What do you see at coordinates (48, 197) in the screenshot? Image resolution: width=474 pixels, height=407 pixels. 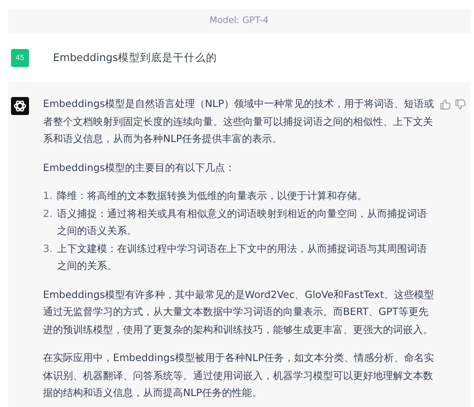 I see `list-number: 1.` at bounding box center [48, 197].